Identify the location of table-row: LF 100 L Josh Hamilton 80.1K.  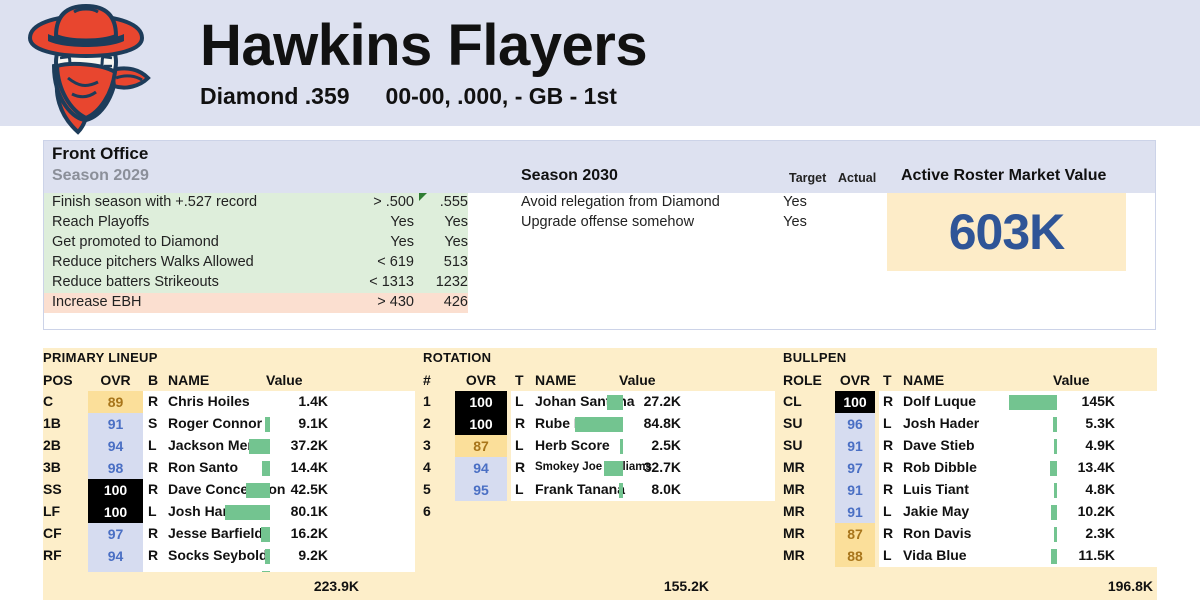
(229, 512).